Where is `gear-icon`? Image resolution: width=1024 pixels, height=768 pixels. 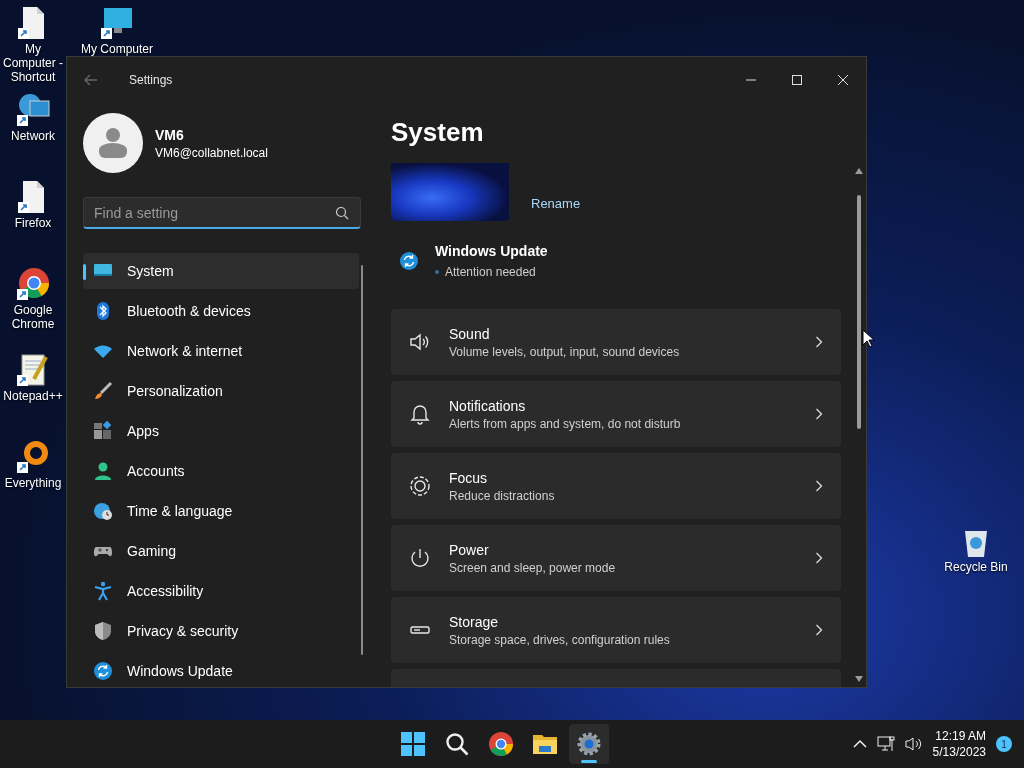
gear-icon is located at coordinates (589, 744).